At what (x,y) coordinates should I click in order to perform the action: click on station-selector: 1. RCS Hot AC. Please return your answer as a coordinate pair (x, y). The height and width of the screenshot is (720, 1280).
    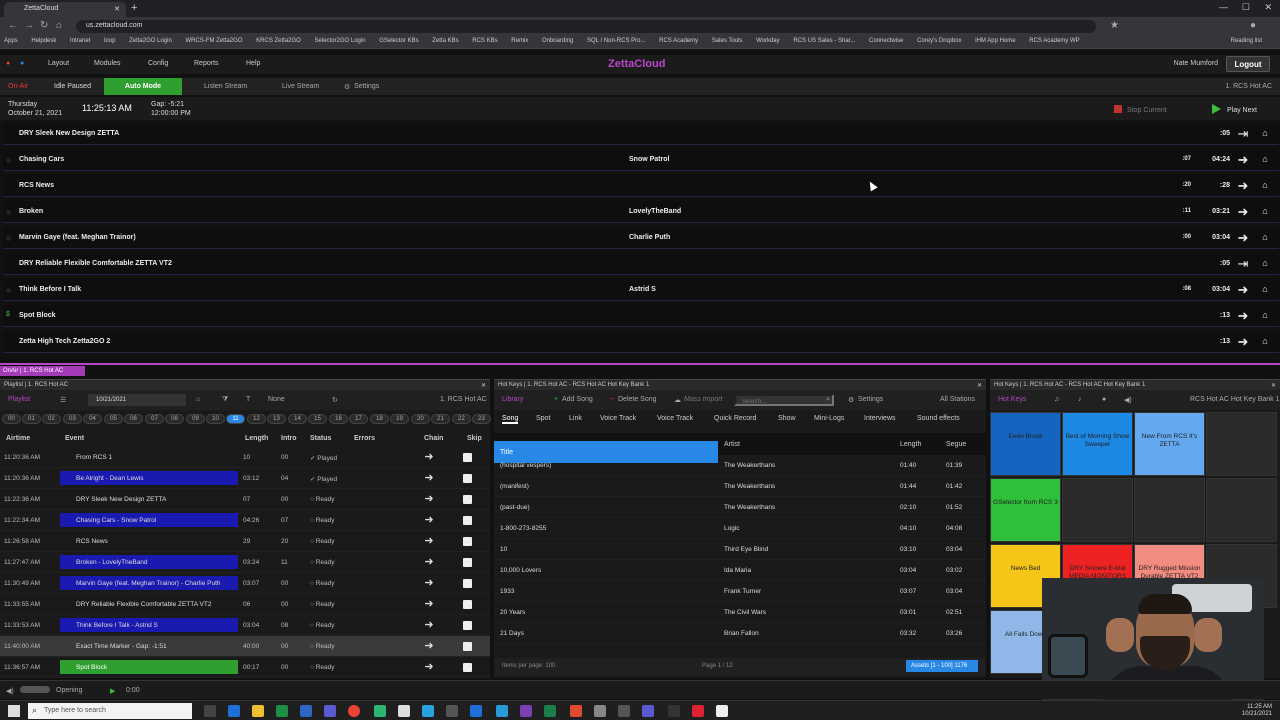
    Looking at the image, I should click on (1248, 86).